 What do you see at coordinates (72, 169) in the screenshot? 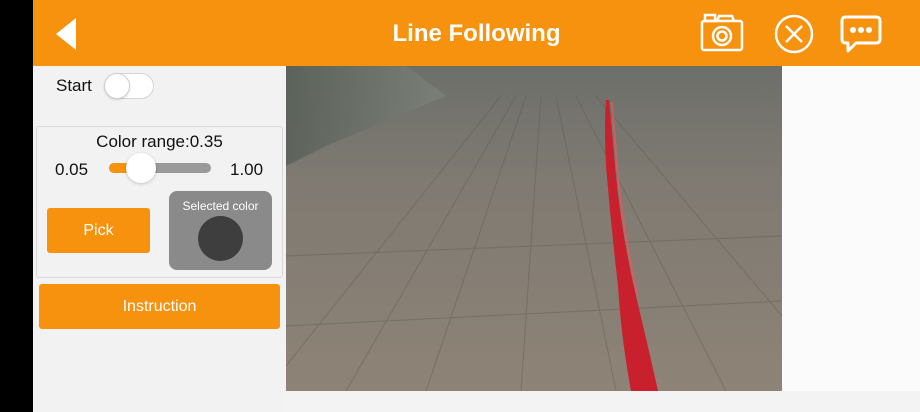
I see `color-range-min: 0.05` at bounding box center [72, 169].